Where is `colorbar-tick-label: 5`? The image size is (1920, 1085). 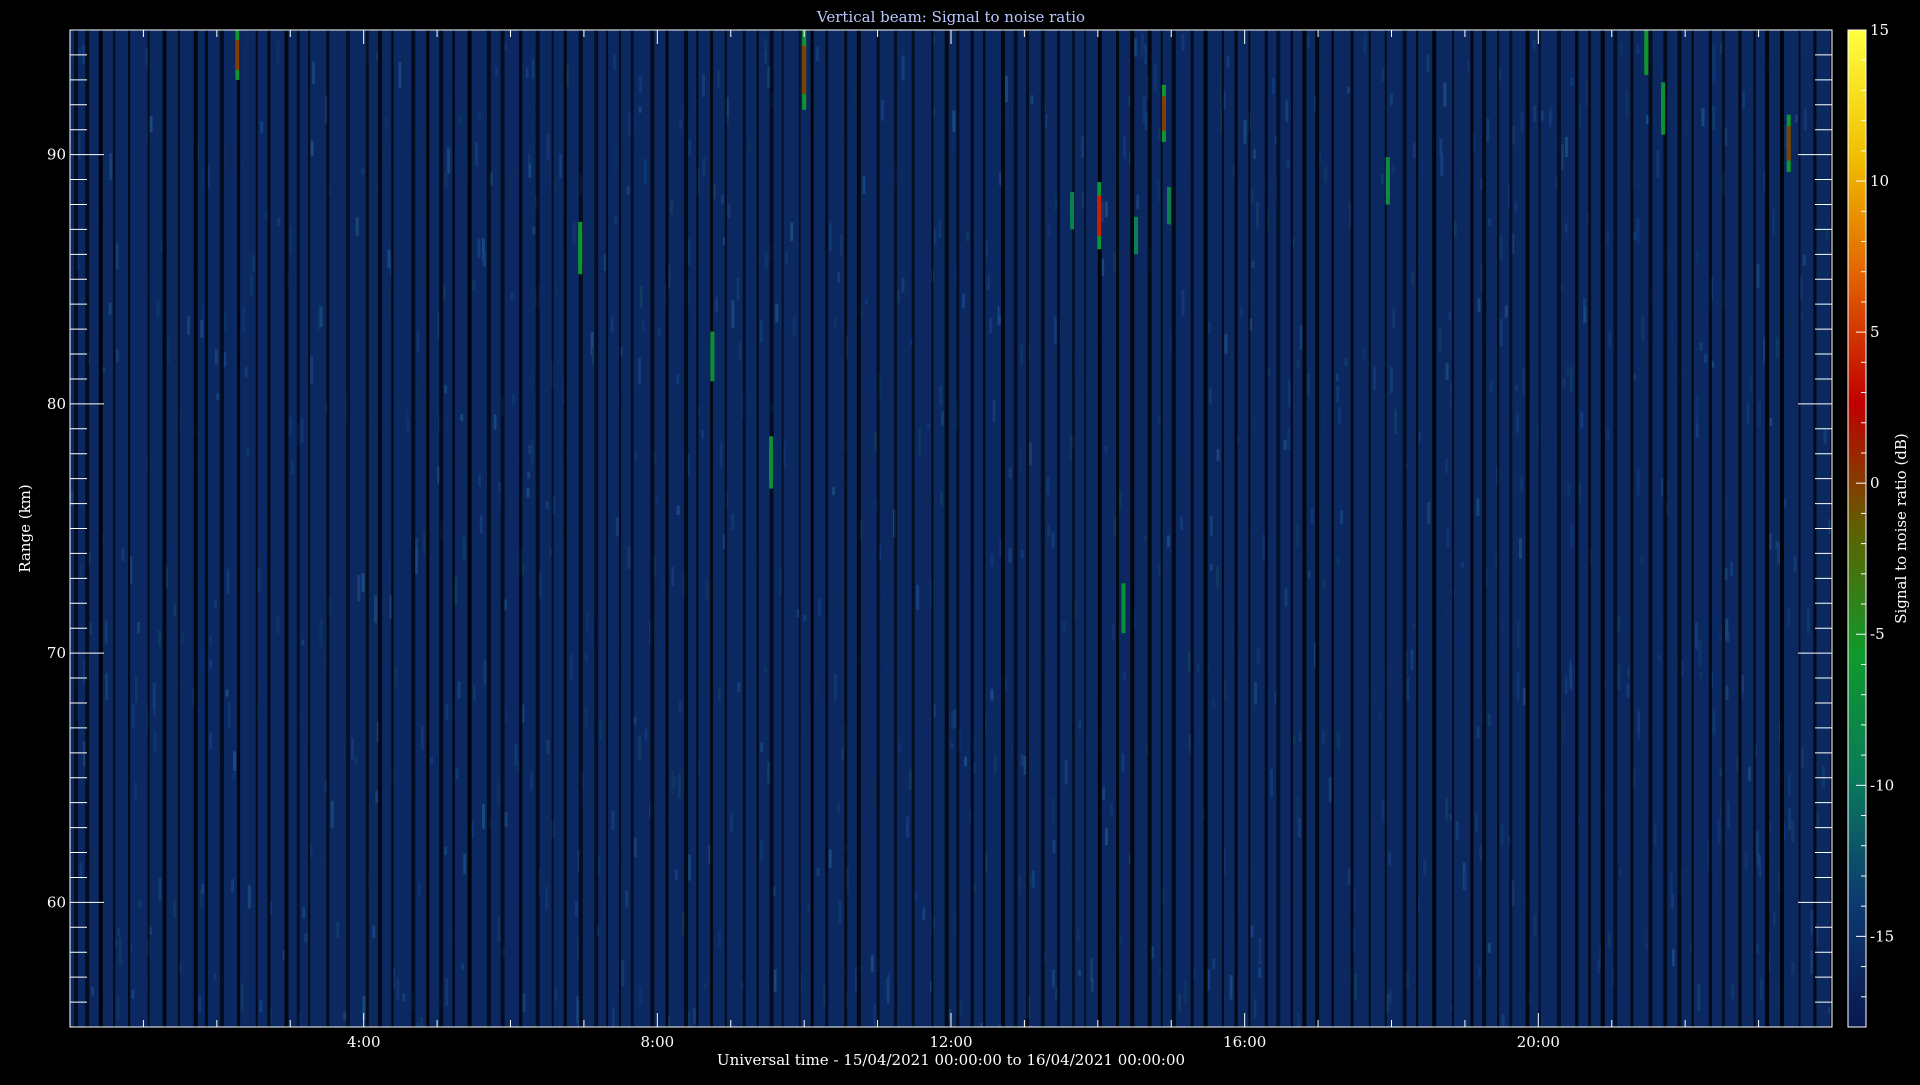 colorbar-tick-label: 5 is located at coordinates (1875, 332).